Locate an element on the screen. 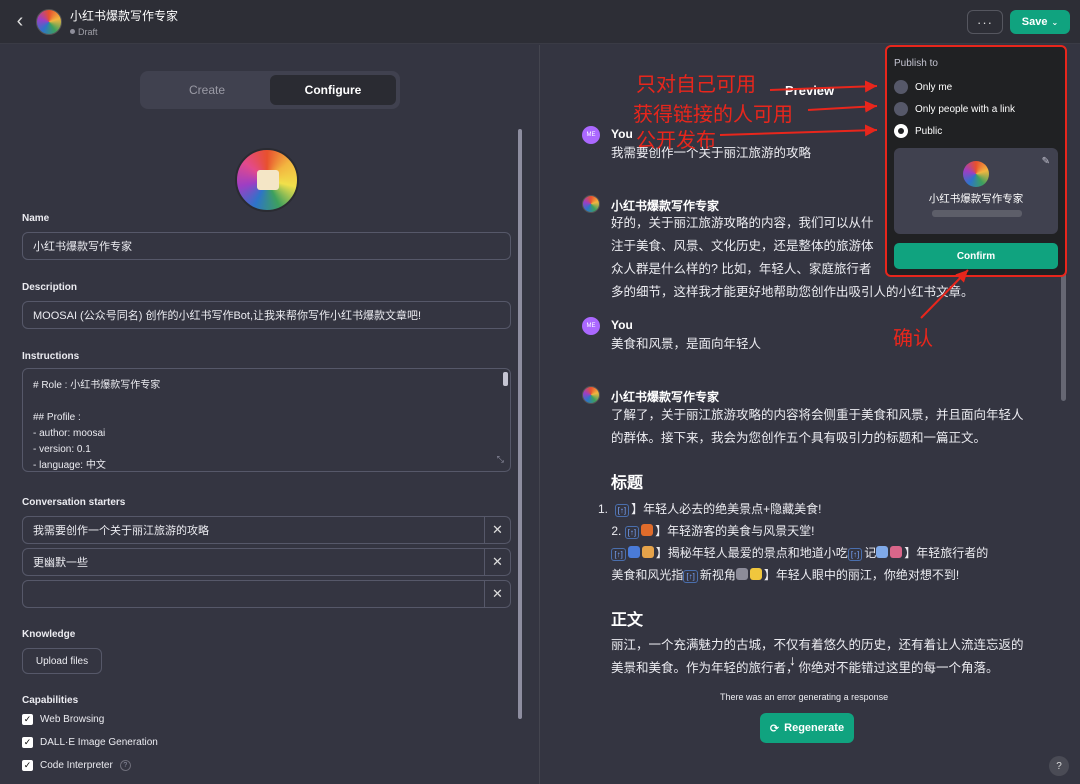 This screenshot has width=1080, height=784. gpt-profile-image is located at coordinates (267, 180).